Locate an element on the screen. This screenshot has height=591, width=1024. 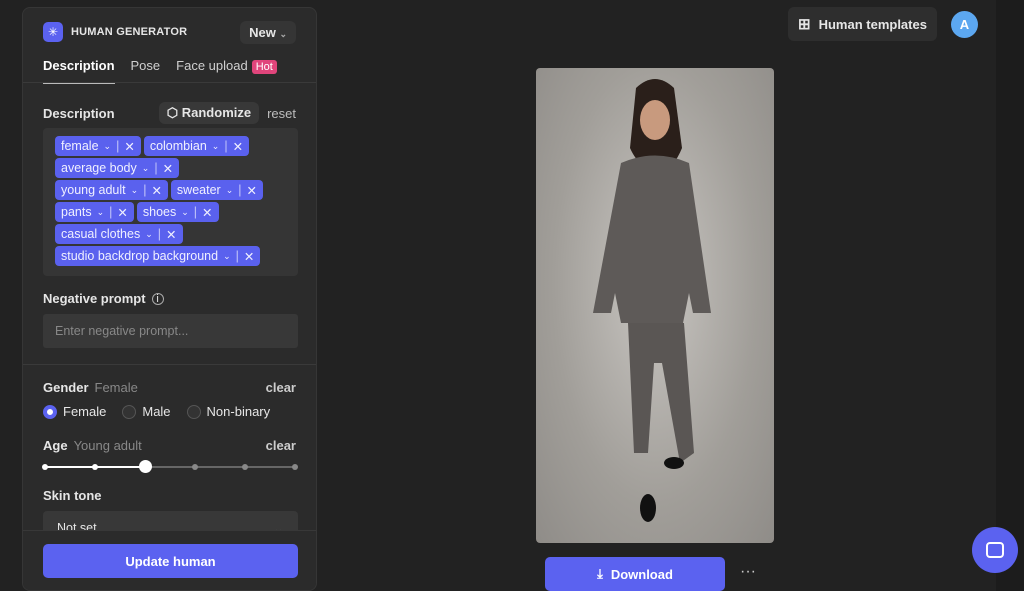
tab-divider is located at coordinates (169, 82).